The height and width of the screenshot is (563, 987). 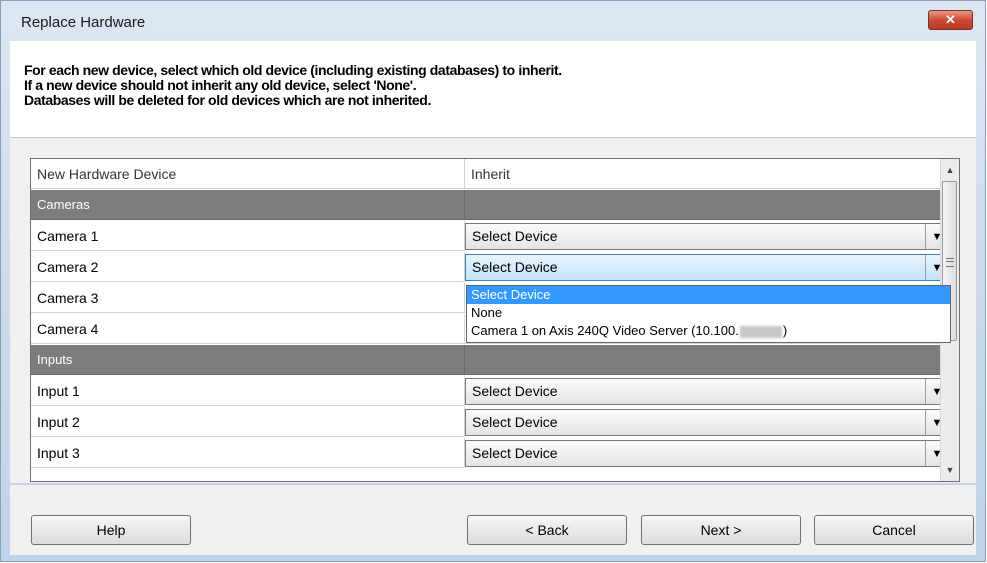 What do you see at coordinates (111, 530) in the screenshot?
I see `help-button: Help` at bounding box center [111, 530].